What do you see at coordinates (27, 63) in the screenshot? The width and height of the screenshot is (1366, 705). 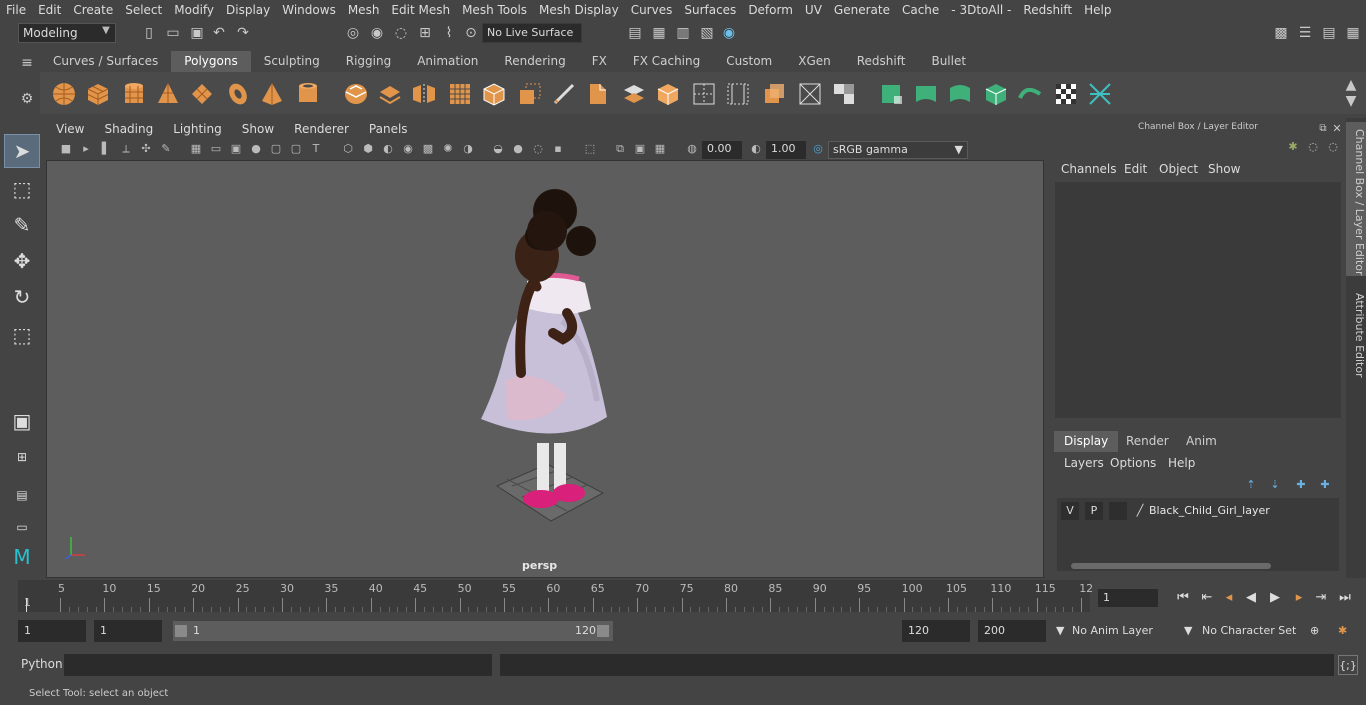 I see `shelf-menu-icon: ≡` at bounding box center [27, 63].